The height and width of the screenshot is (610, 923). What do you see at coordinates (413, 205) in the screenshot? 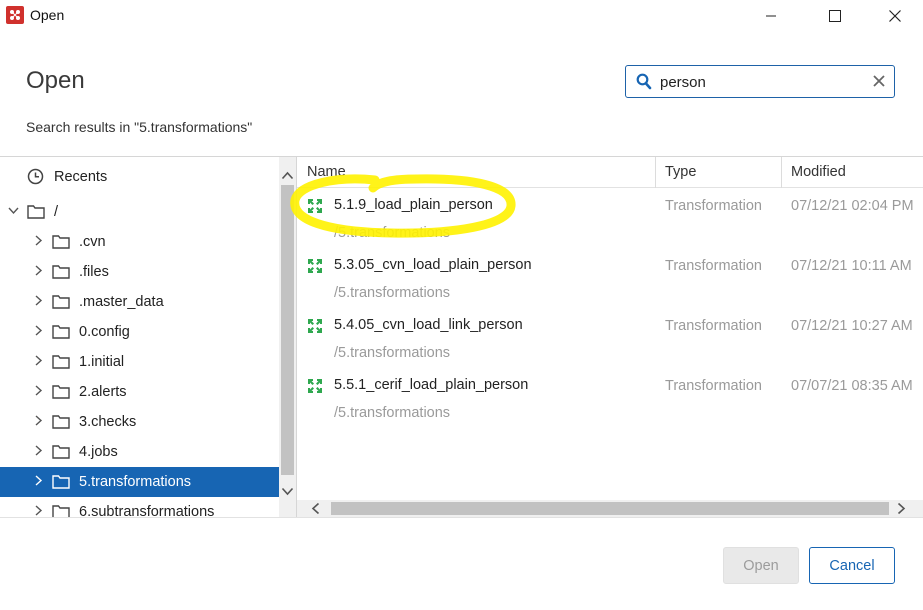
I see `file-name: 5.1.9_load_plain_person` at bounding box center [413, 205].